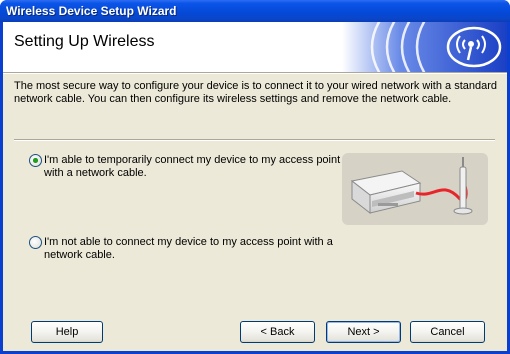 This screenshot has height=354, width=510. What do you see at coordinates (35, 242) in the screenshot?
I see `radio-cannot-connect` at bounding box center [35, 242].